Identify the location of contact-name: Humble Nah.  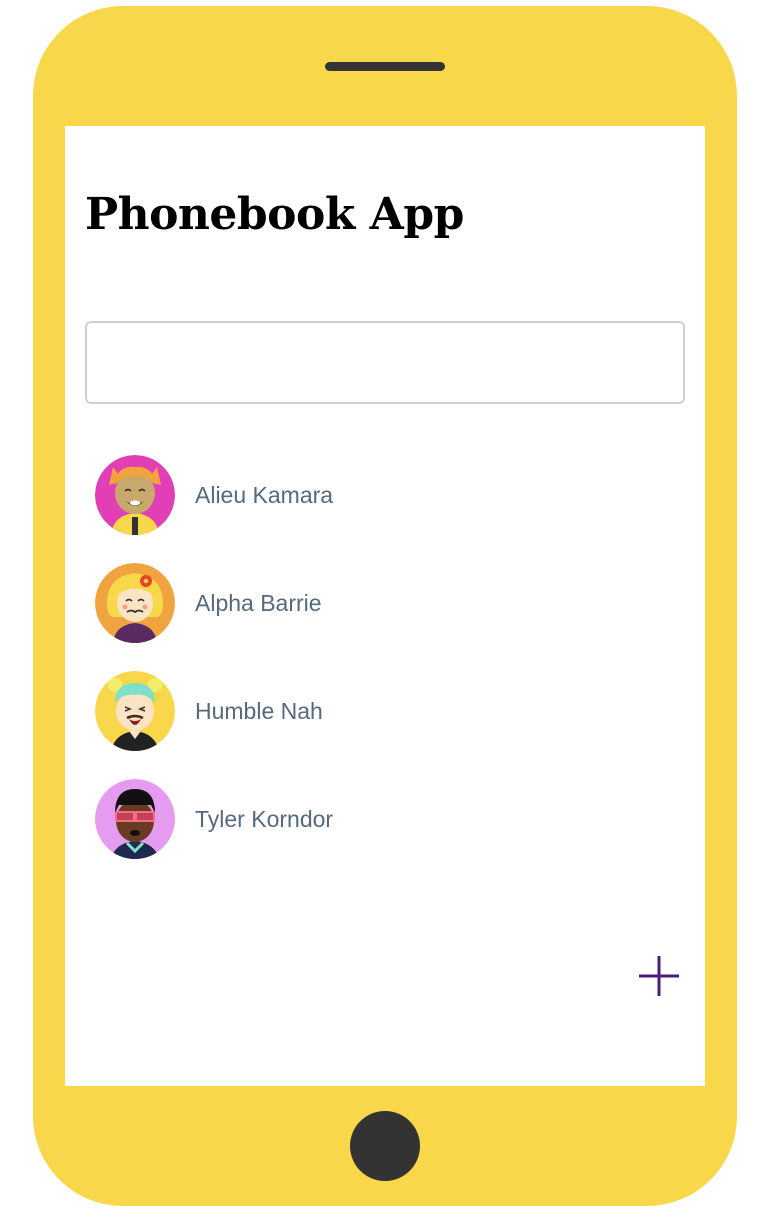
(259, 710).